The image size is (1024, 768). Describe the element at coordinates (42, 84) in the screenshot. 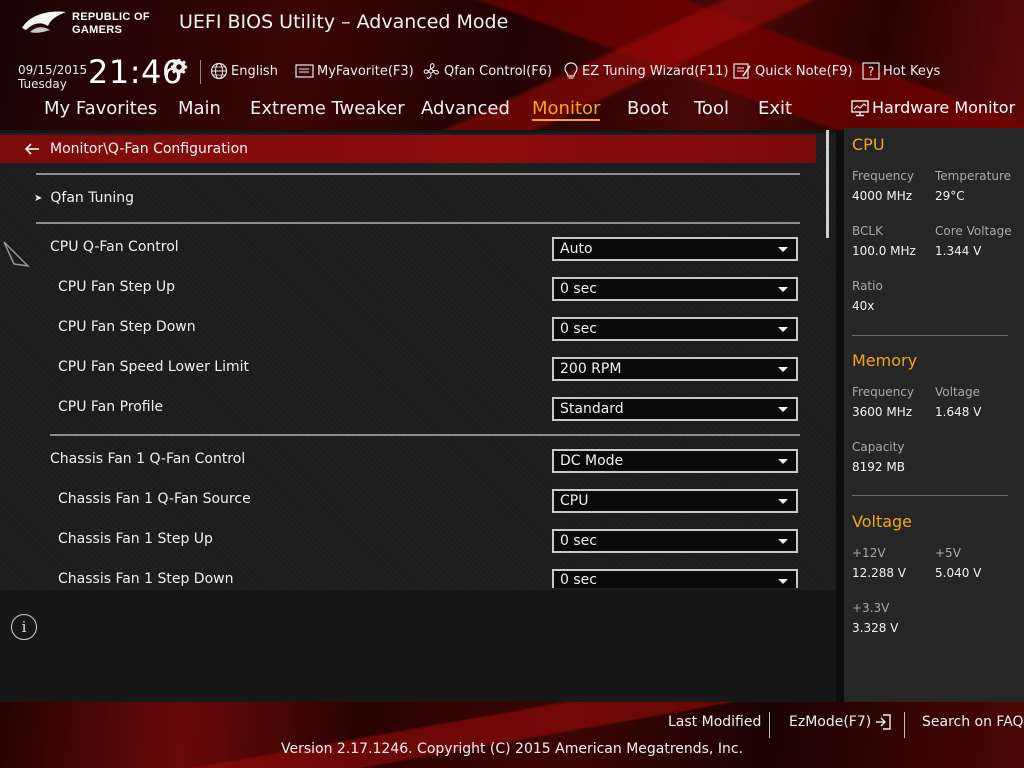

I see `weekday-text: Tuesday` at that location.